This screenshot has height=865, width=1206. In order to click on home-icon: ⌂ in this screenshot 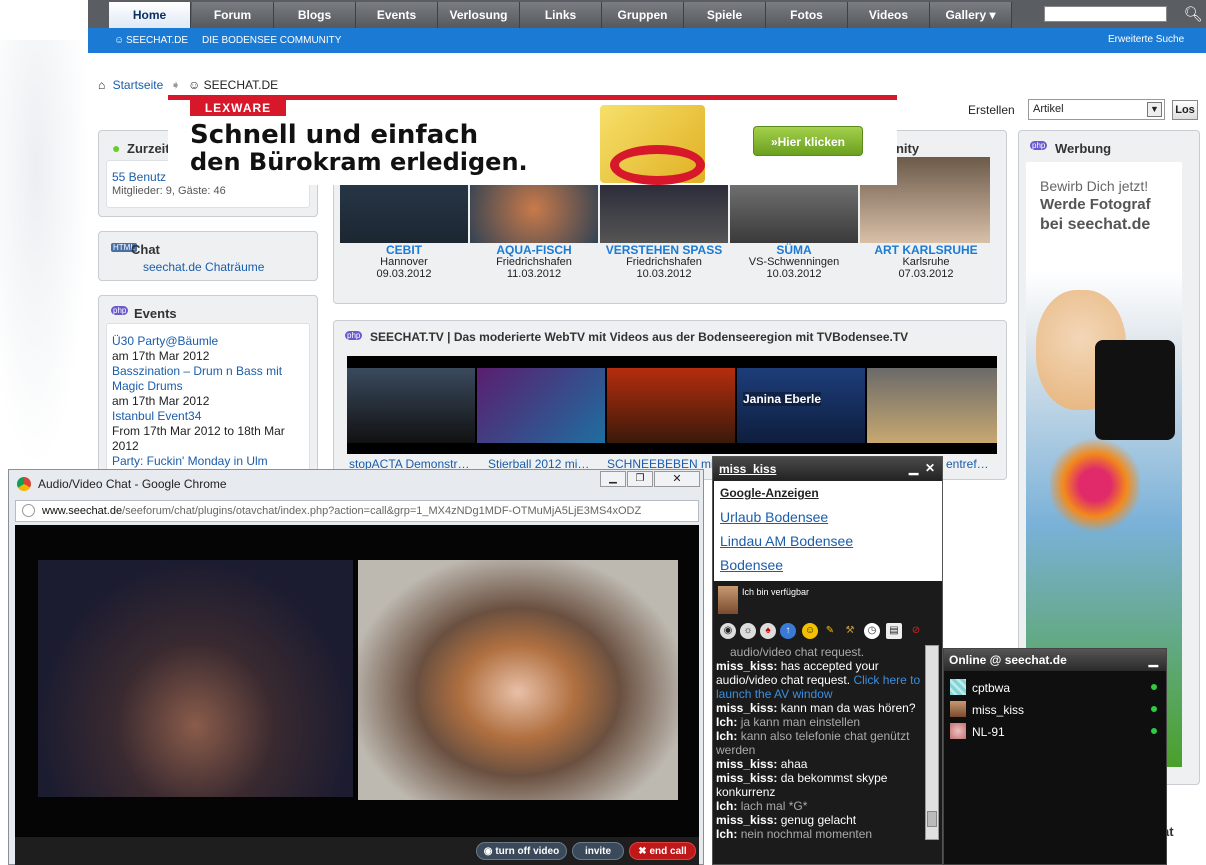, I will do `click(101, 85)`.